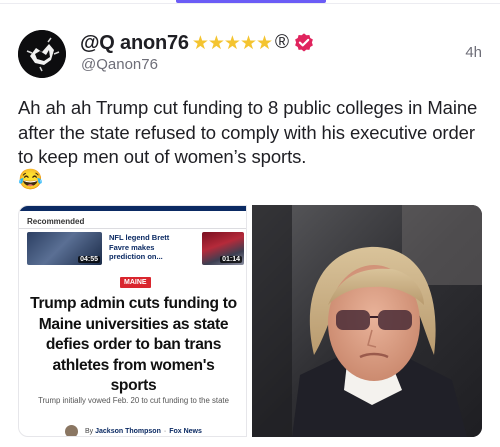 Image resolution: width=500 pixels, height=447 pixels. I want to click on registered-mark: ®, so click(282, 42).